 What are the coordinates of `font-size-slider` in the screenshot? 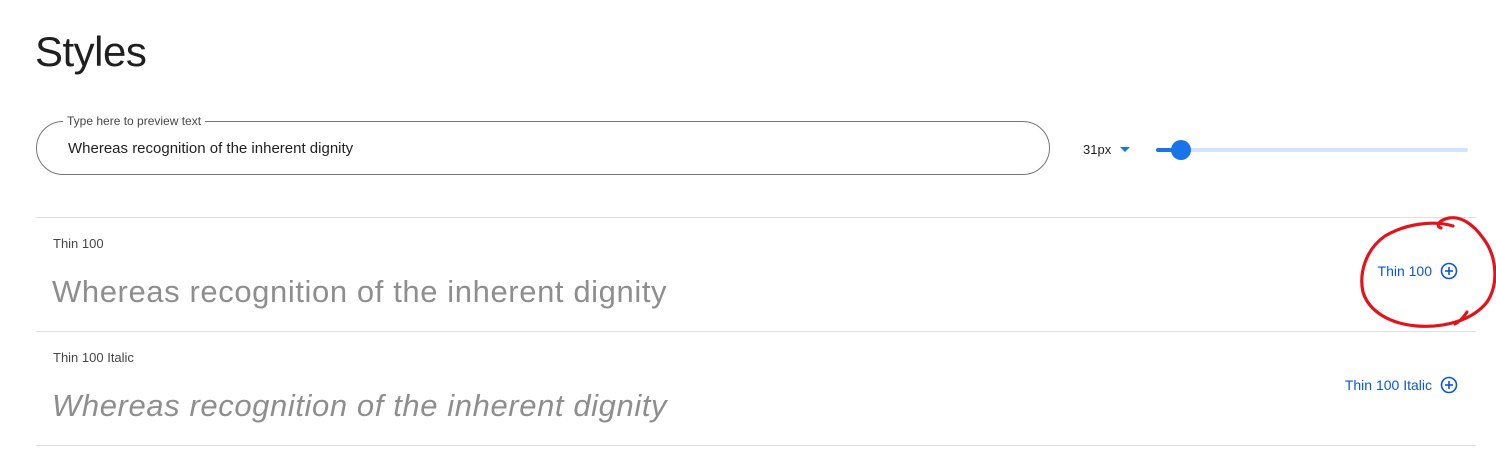 It's located at (1312, 150).